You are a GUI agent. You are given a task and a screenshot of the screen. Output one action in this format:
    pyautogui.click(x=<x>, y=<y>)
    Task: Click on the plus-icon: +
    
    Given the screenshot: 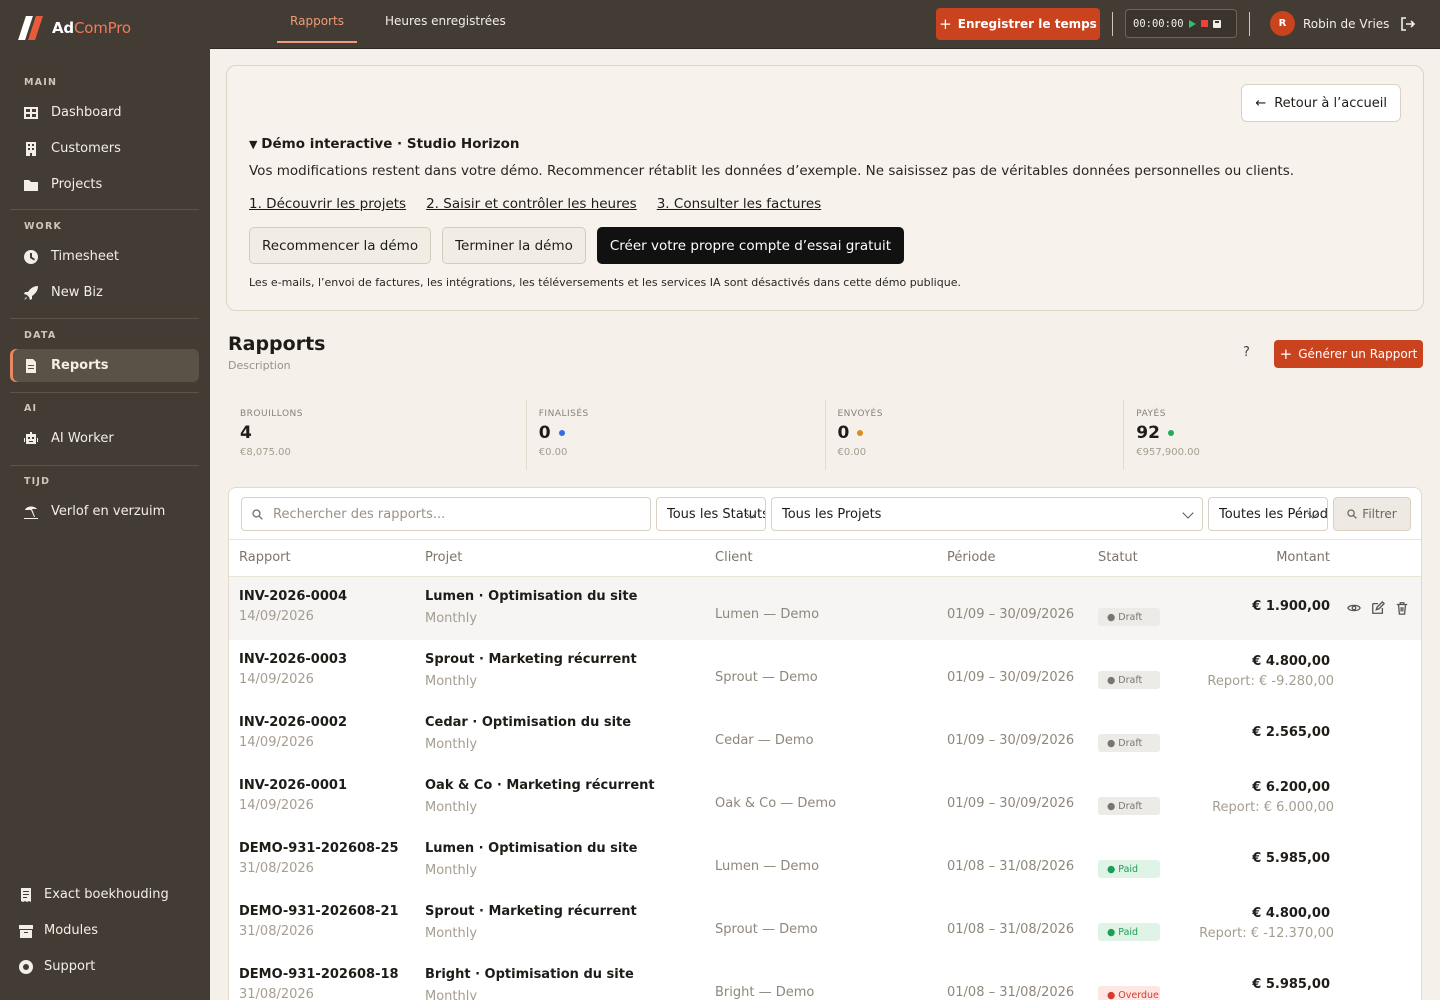 What is the action you would take?
    pyautogui.click(x=945, y=23)
    